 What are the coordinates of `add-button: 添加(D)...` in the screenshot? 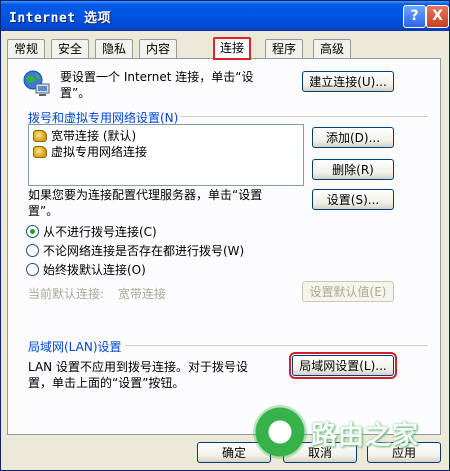 It's located at (353, 137).